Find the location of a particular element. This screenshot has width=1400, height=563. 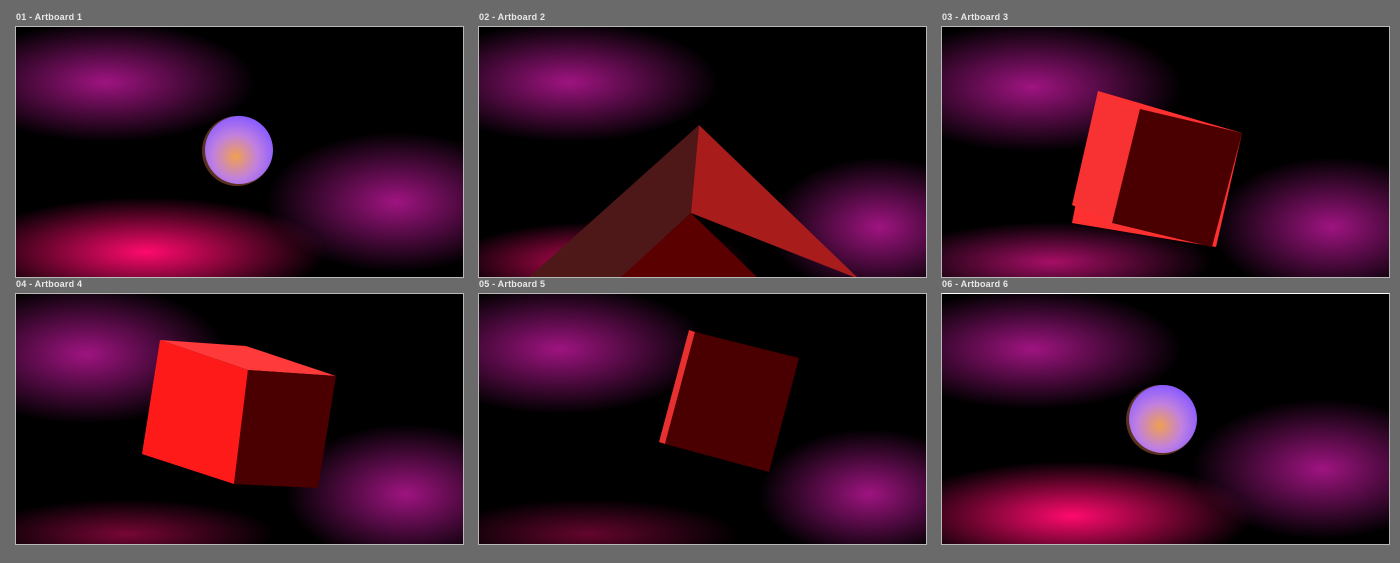

artboard-5-scene is located at coordinates (702, 419).